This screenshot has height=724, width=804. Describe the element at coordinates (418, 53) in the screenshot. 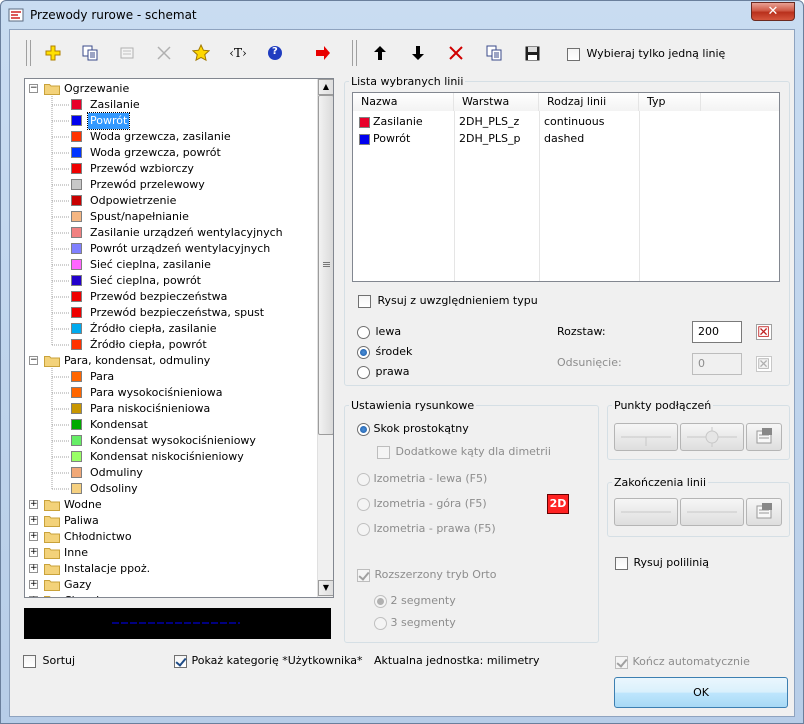

I see `arrow-down-icon` at that location.